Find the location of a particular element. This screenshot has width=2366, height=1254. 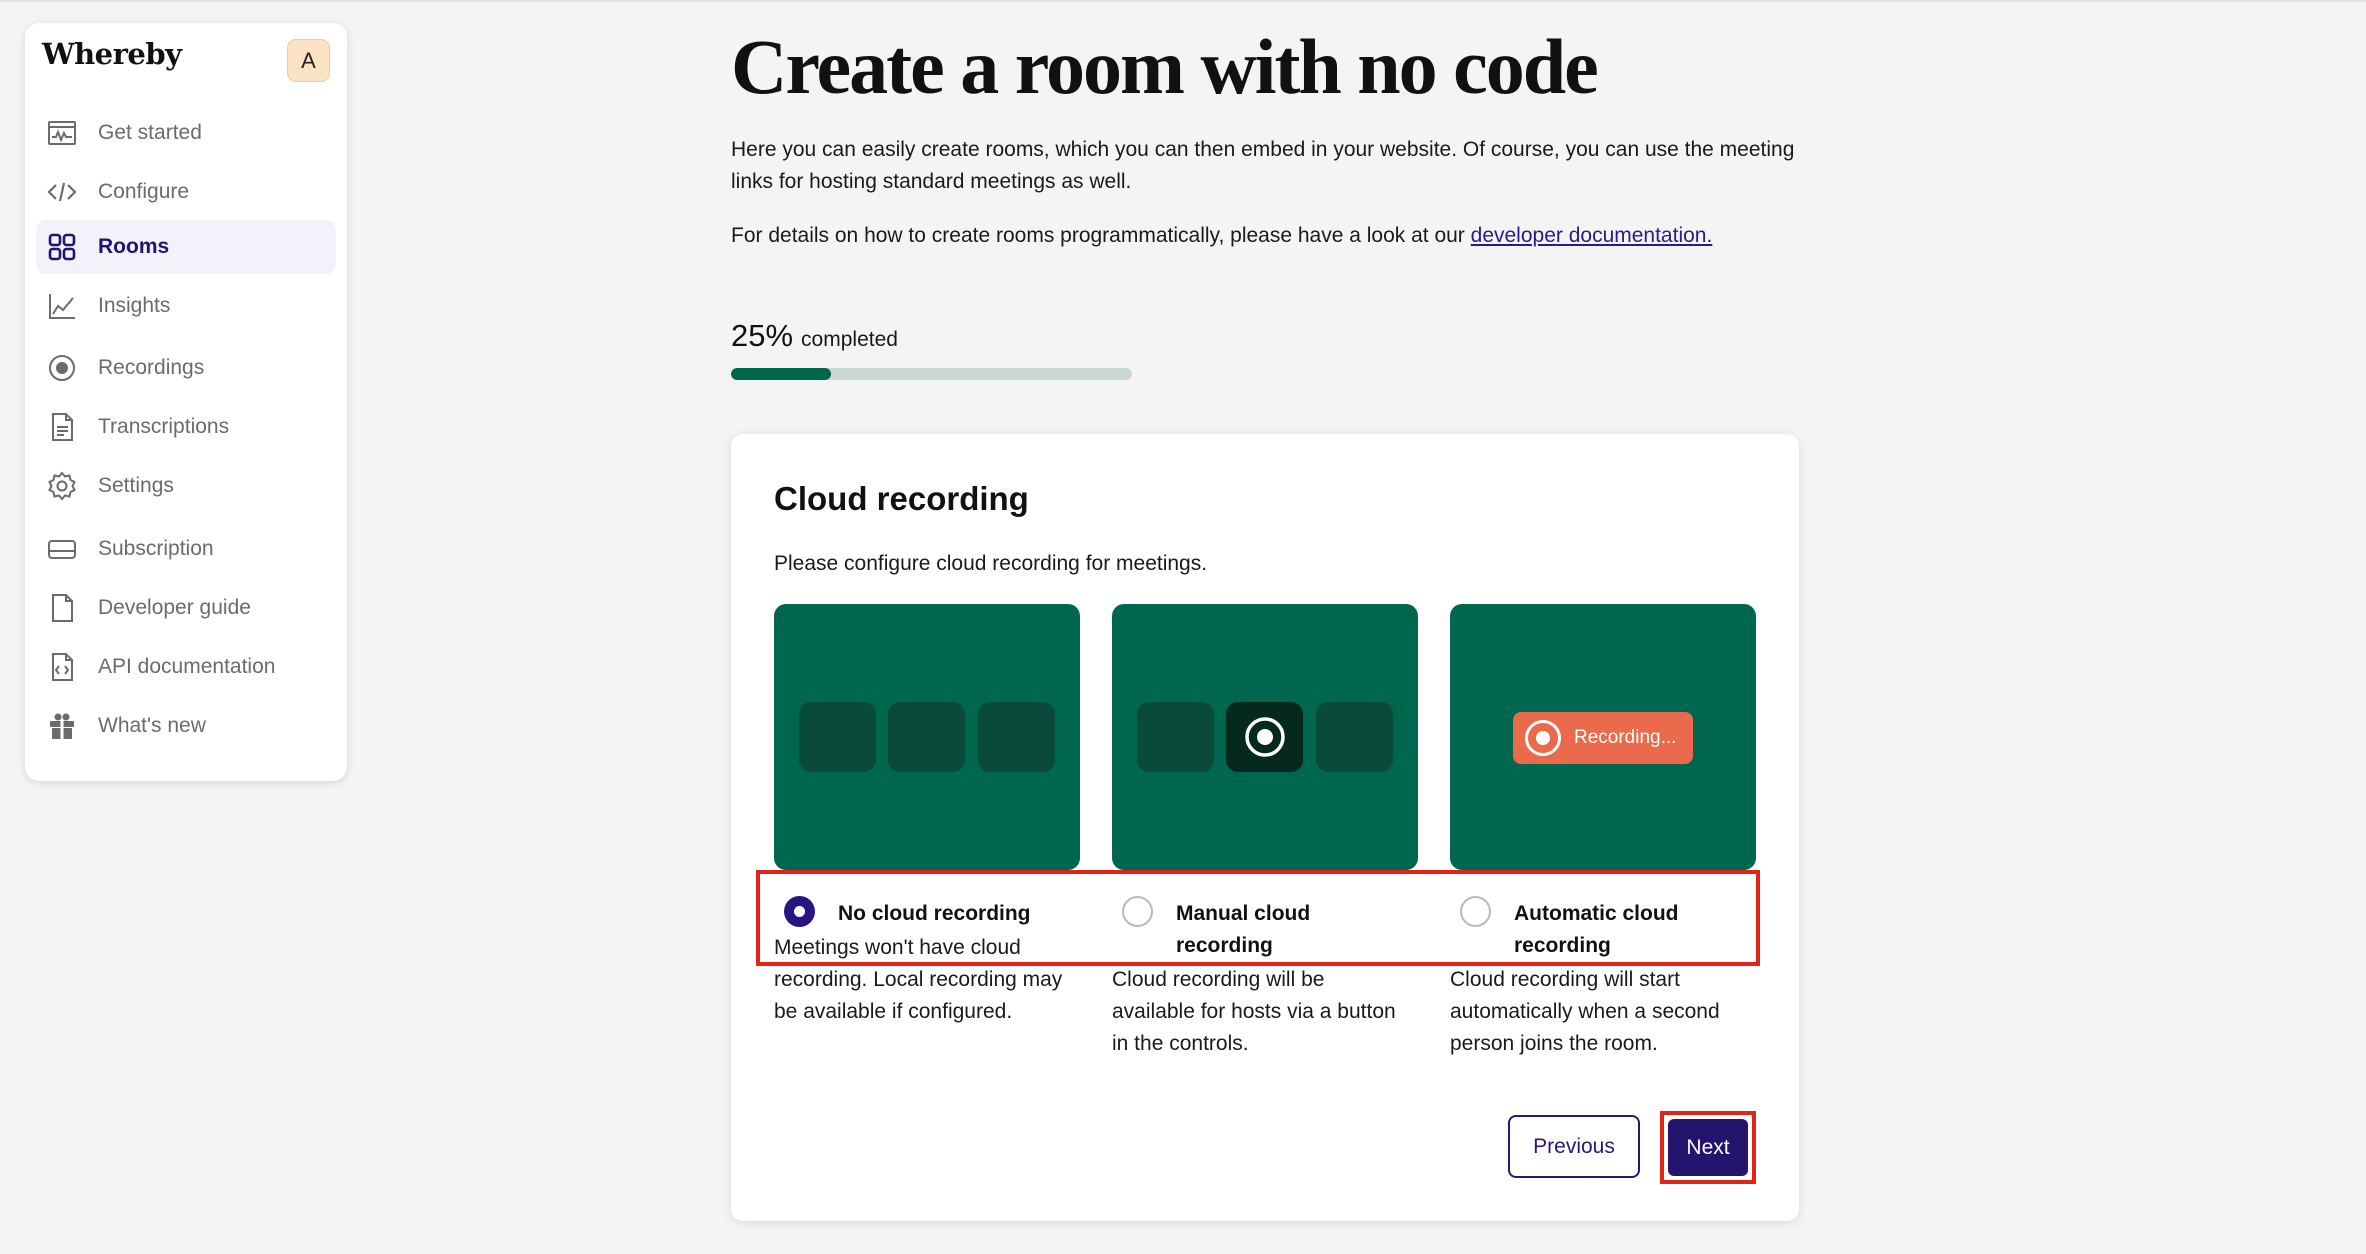

progress-label: 25% completed is located at coordinates (814, 336).